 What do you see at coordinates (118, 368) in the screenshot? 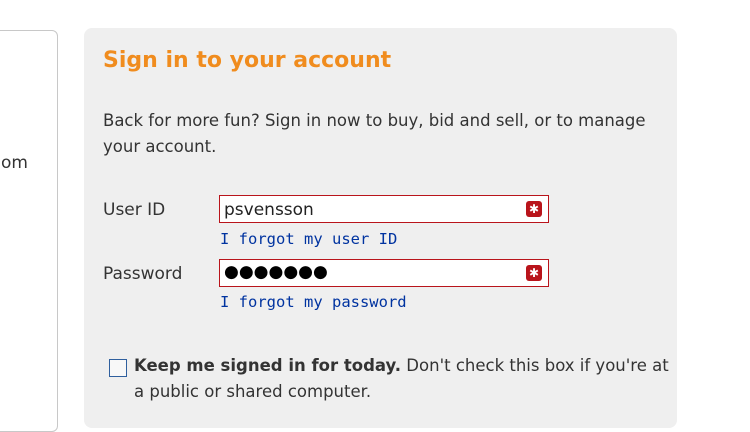
I see `keep-signed-in-checkbox` at bounding box center [118, 368].